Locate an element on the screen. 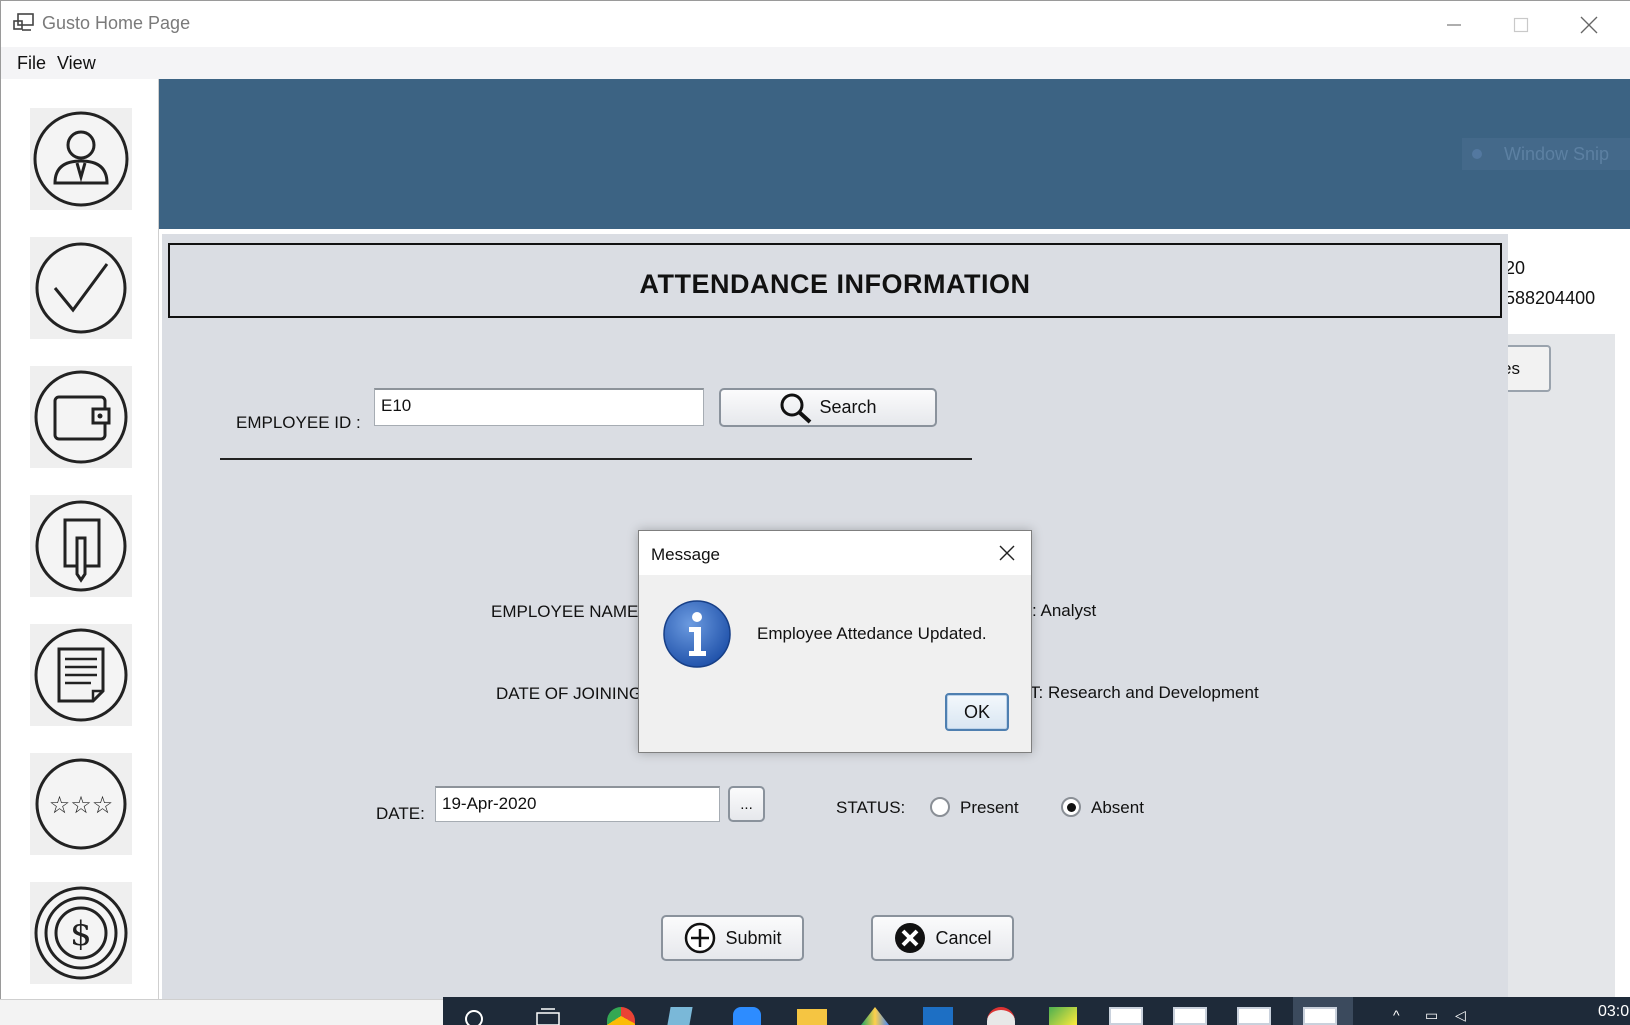 The image size is (1630, 1025). cancel-button: Cancel is located at coordinates (942, 938).